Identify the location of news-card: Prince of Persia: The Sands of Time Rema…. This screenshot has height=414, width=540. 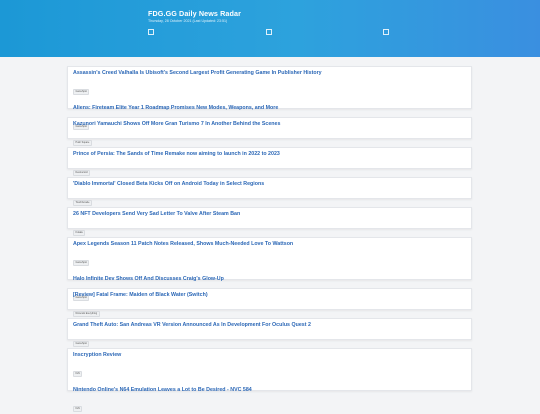
(269, 161).